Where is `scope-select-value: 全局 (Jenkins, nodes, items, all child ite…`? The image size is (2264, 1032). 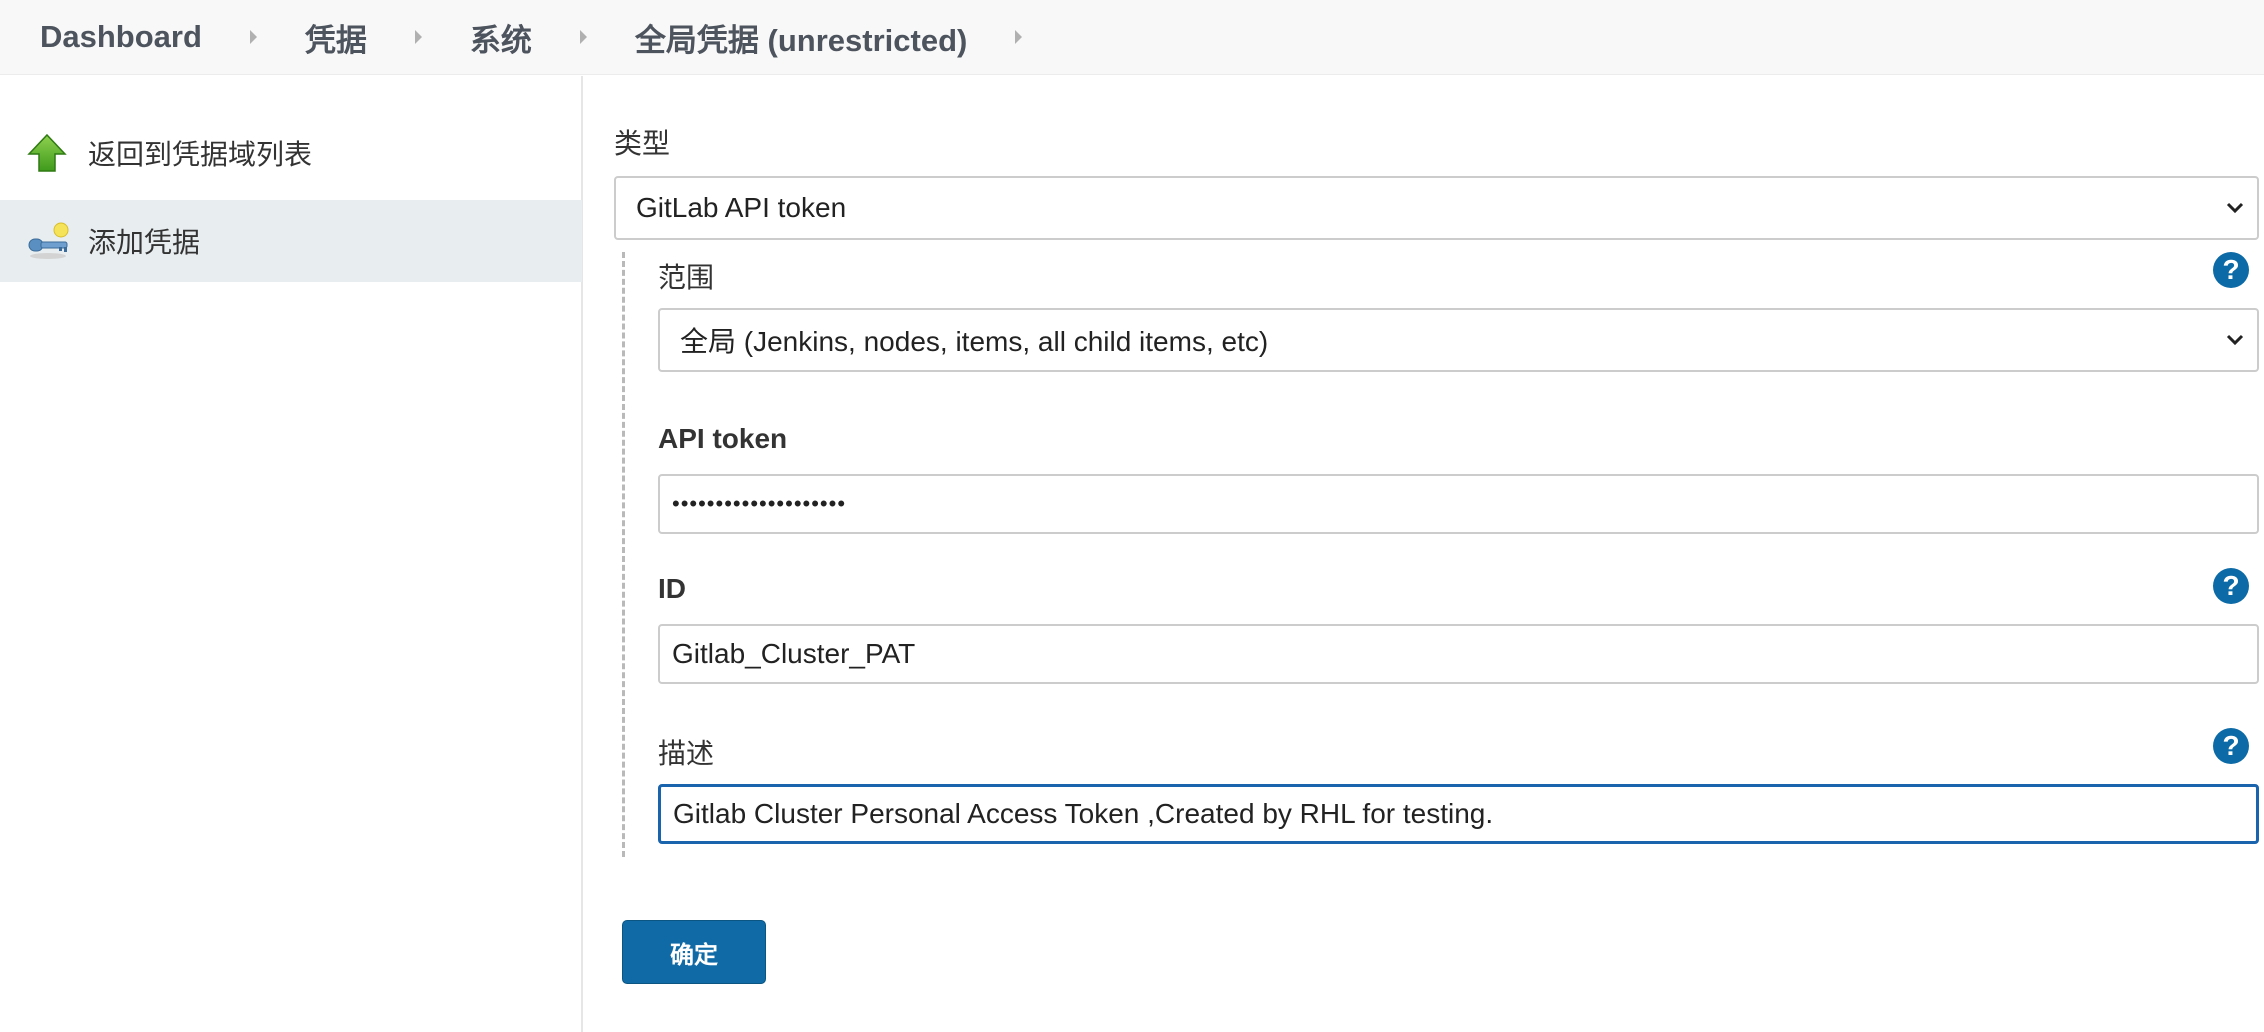
scope-select-value: 全局 (Jenkins, nodes, items, all child ite… is located at coordinates (974, 341).